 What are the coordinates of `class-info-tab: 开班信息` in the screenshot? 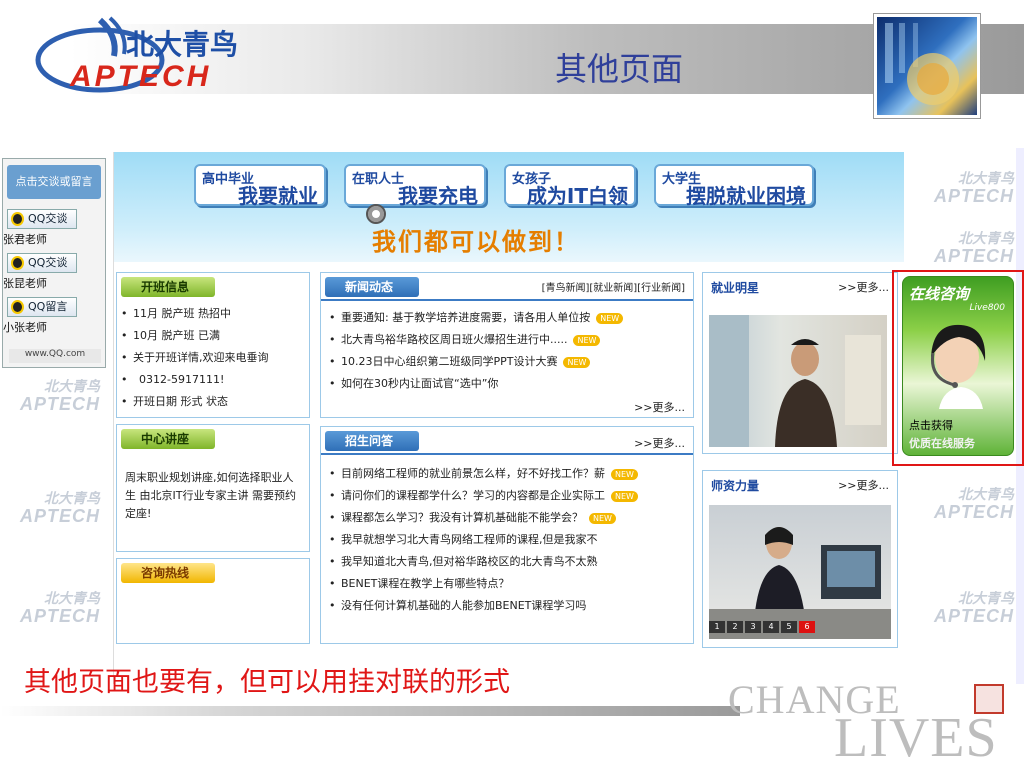 It's located at (168, 287).